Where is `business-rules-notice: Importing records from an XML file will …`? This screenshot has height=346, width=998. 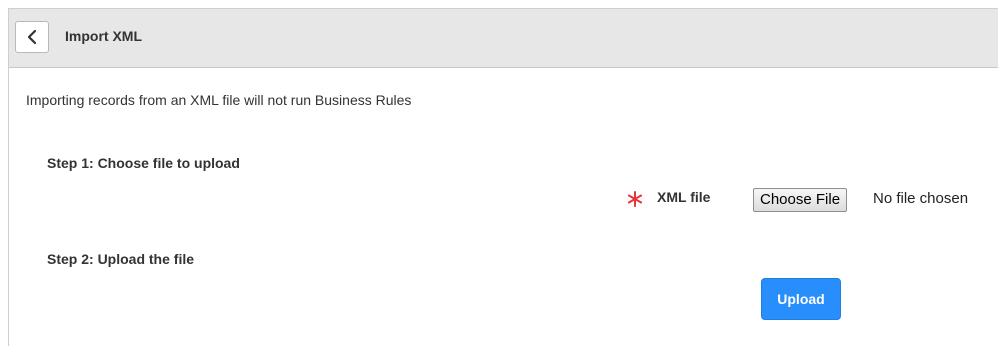 business-rules-notice: Importing records from an XML file will … is located at coordinates (219, 100).